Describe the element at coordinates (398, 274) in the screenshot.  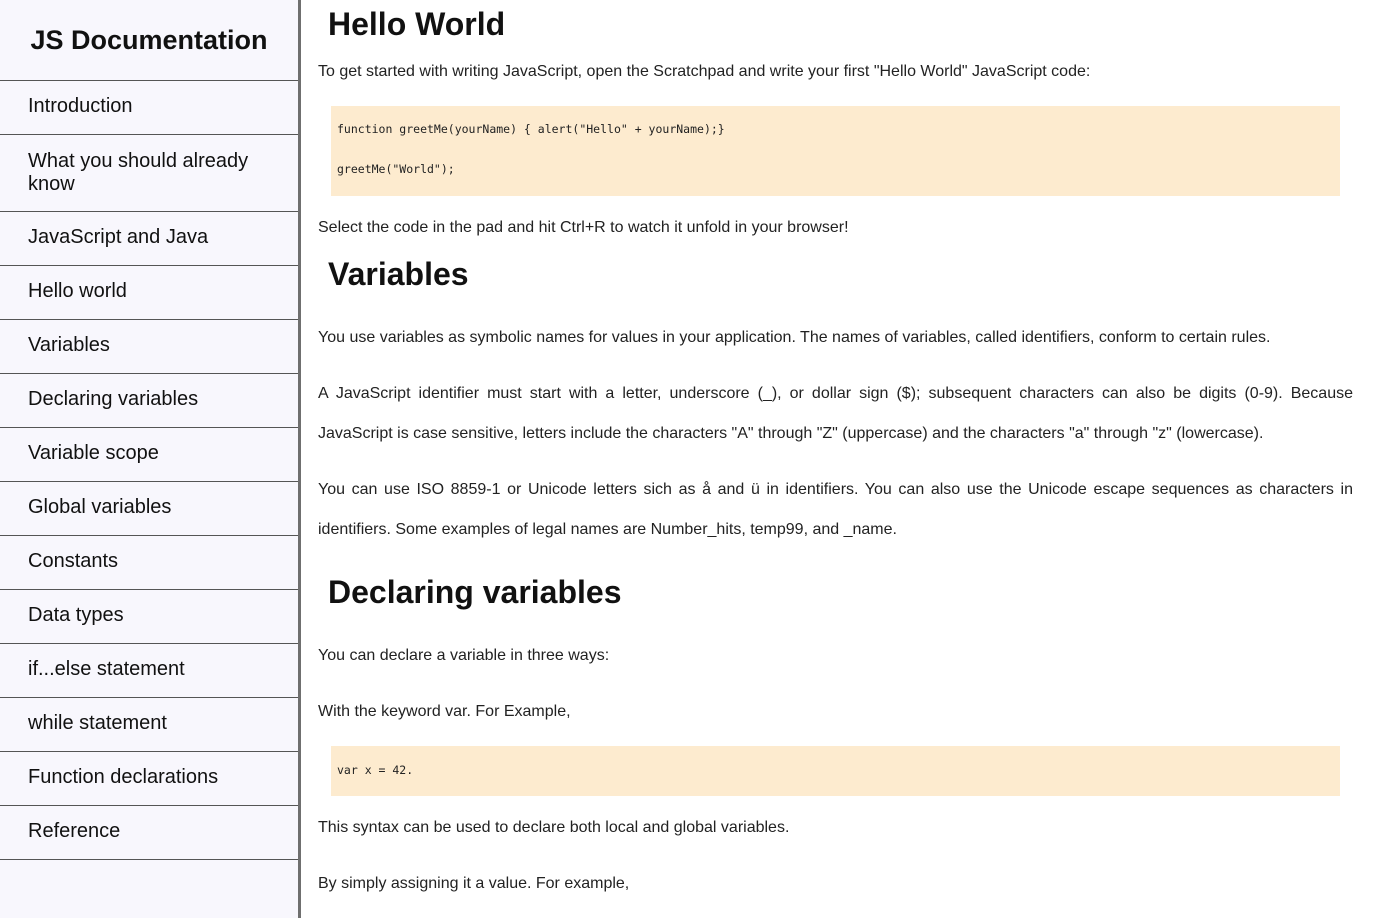
I see `section-title-variables: Variables` at that location.